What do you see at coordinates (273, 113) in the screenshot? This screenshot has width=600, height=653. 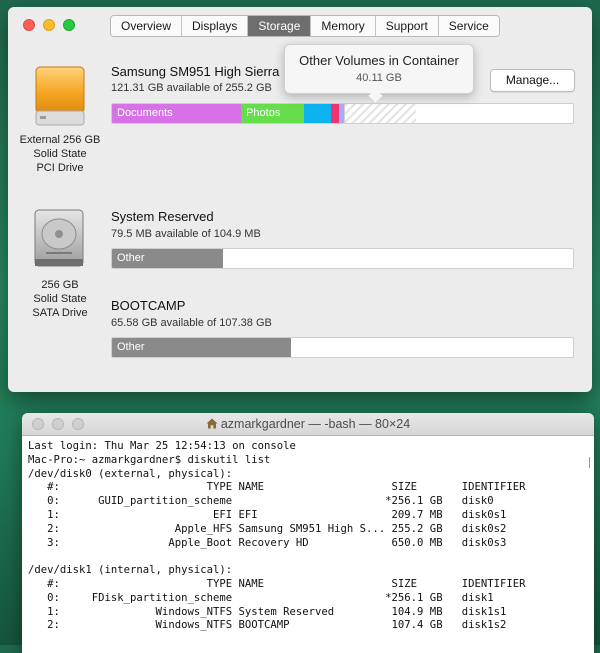 I see `storage-segment-photos: Photos` at bounding box center [273, 113].